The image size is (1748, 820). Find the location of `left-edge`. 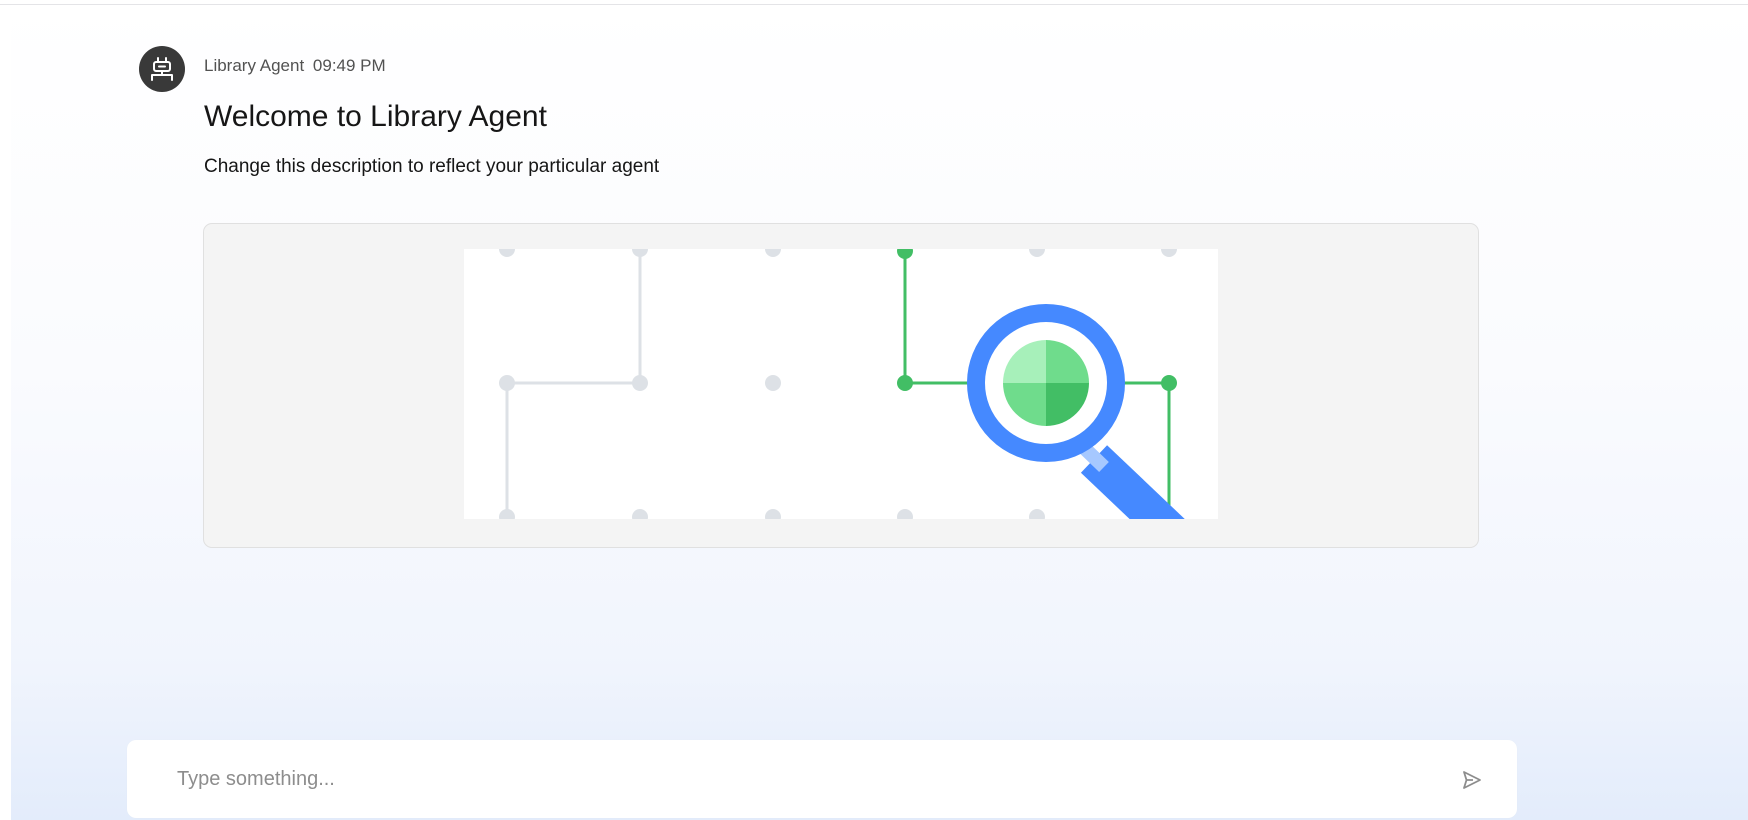

left-edge is located at coordinates (5, 410).